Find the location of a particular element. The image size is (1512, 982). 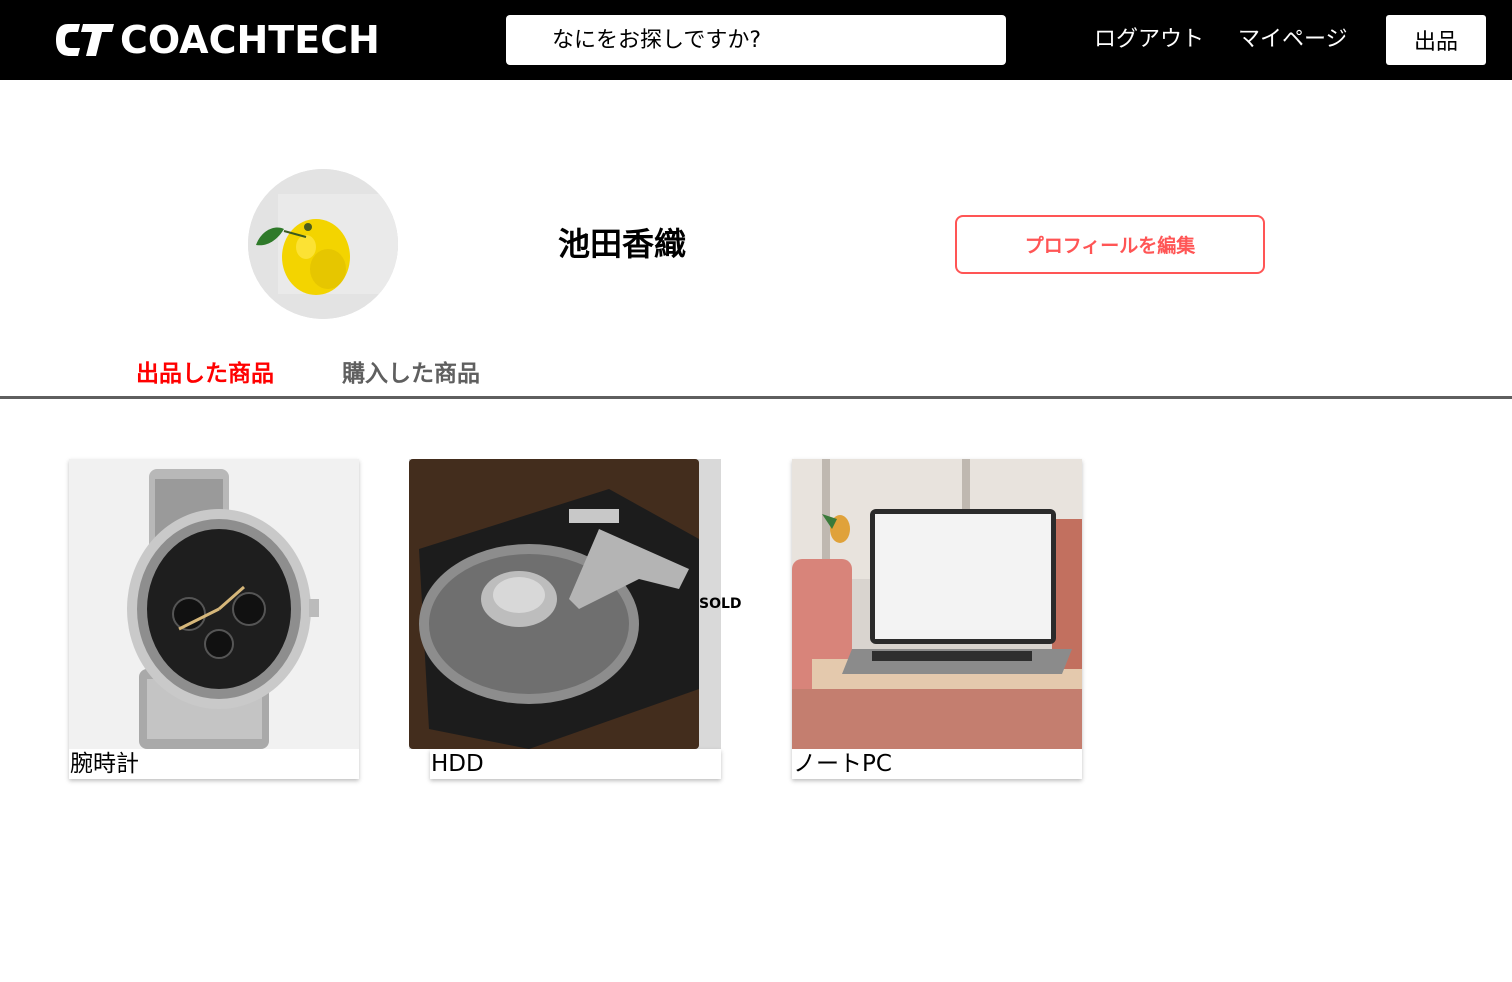

avatar is located at coordinates (323, 244).